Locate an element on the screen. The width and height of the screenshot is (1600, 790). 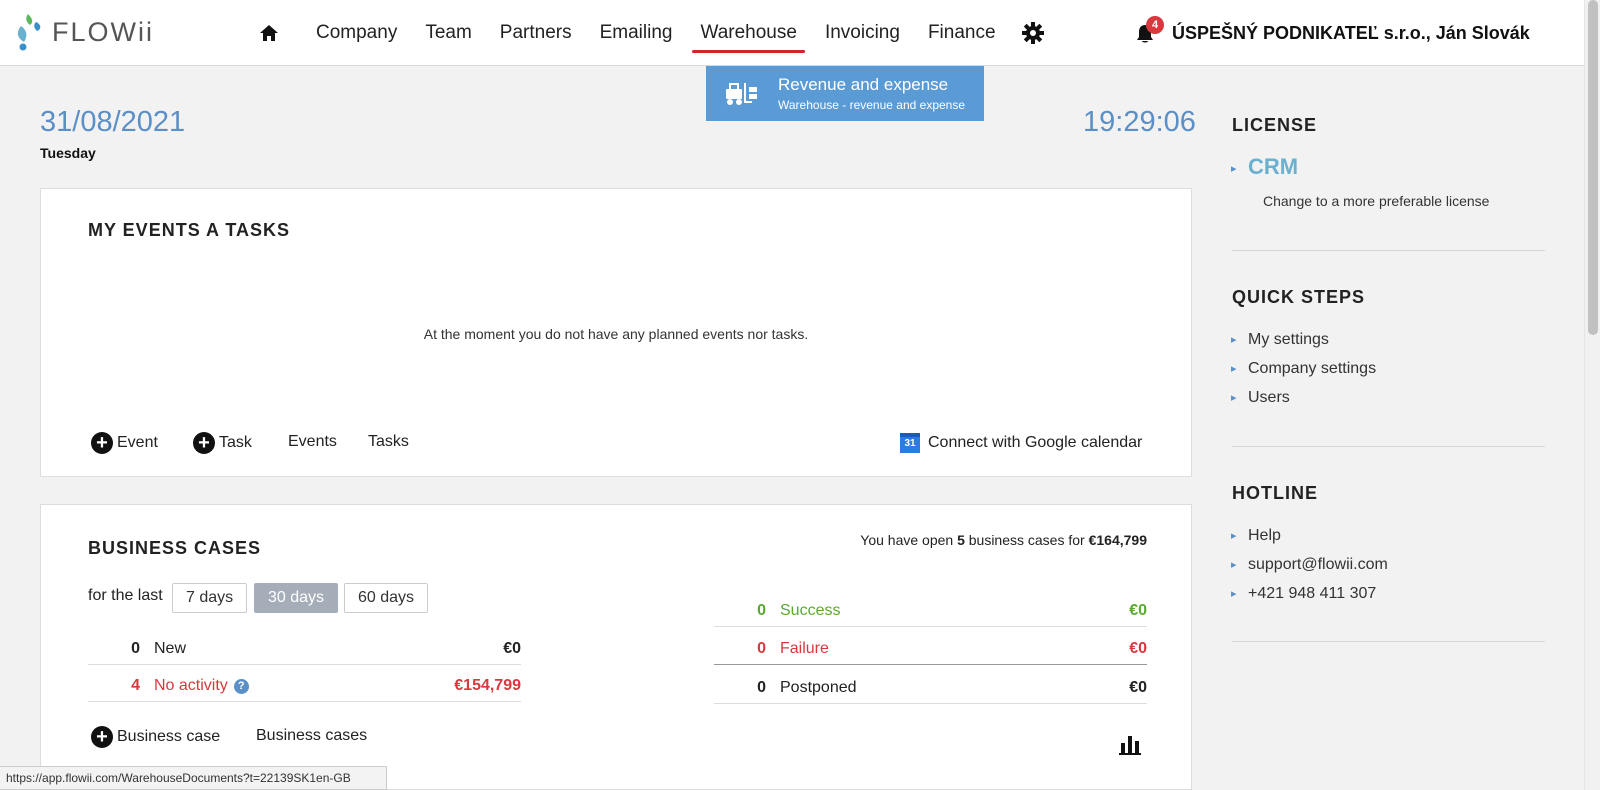
nav-invoicing: Invoicing is located at coordinates (862, 33).